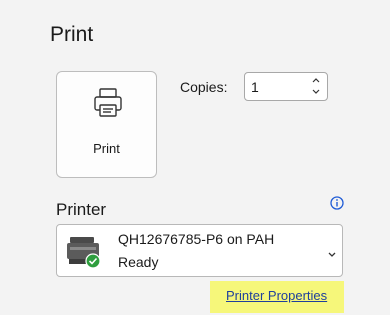  I want to click on print-button-label: Print, so click(106, 148).